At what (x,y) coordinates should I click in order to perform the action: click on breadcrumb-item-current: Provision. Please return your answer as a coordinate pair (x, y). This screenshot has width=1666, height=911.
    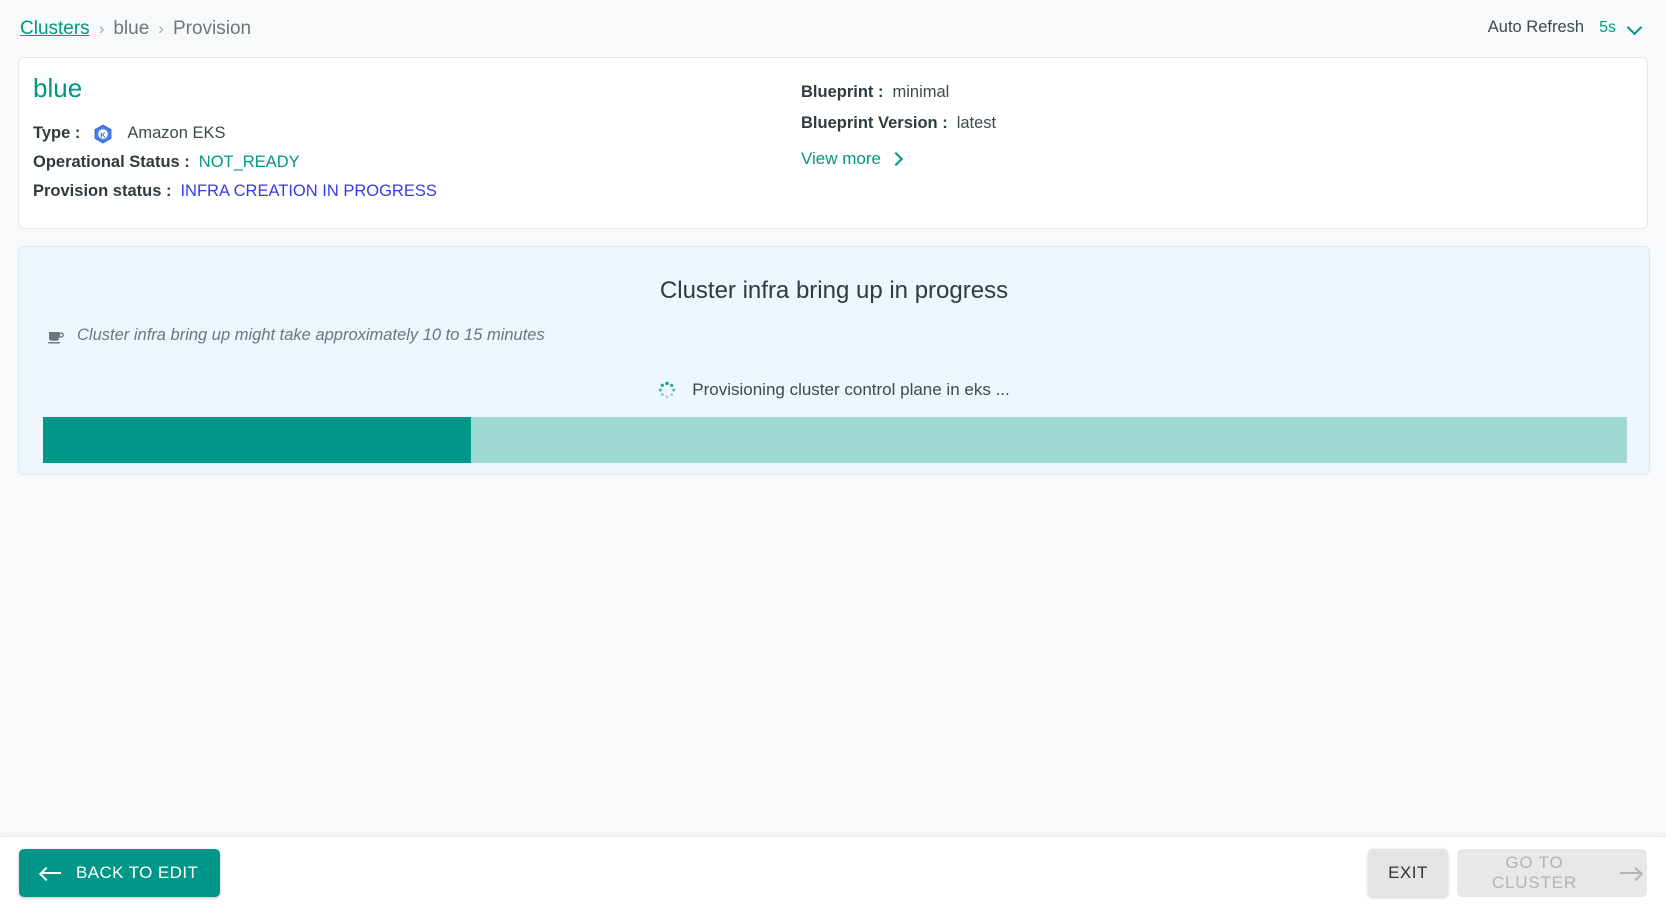
    Looking at the image, I should click on (212, 28).